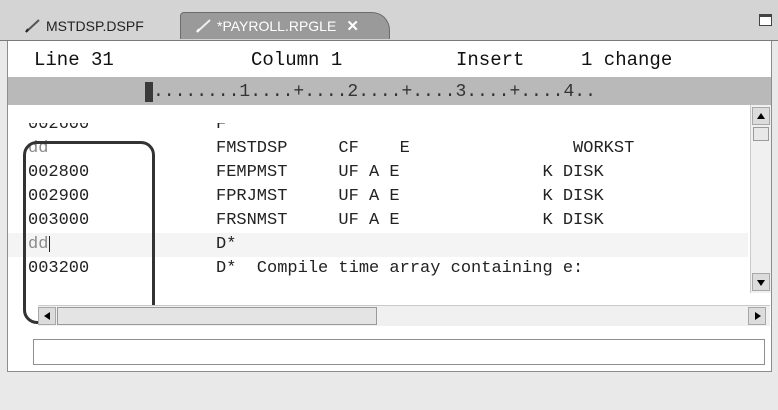 This screenshot has height=410, width=778. Describe the element at coordinates (425, 148) in the screenshot. I see `source-text: FMSTDSP CF E WORKST` at that location.